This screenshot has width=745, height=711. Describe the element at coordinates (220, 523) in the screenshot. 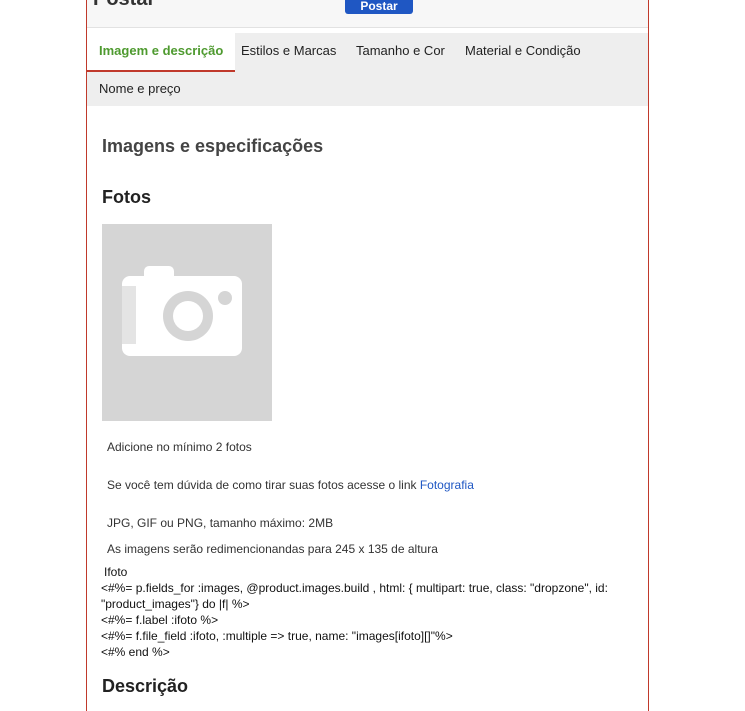

I see `formats-text: JPG, GIF ou PNG, tamanho máximo: 2MB` at that location.